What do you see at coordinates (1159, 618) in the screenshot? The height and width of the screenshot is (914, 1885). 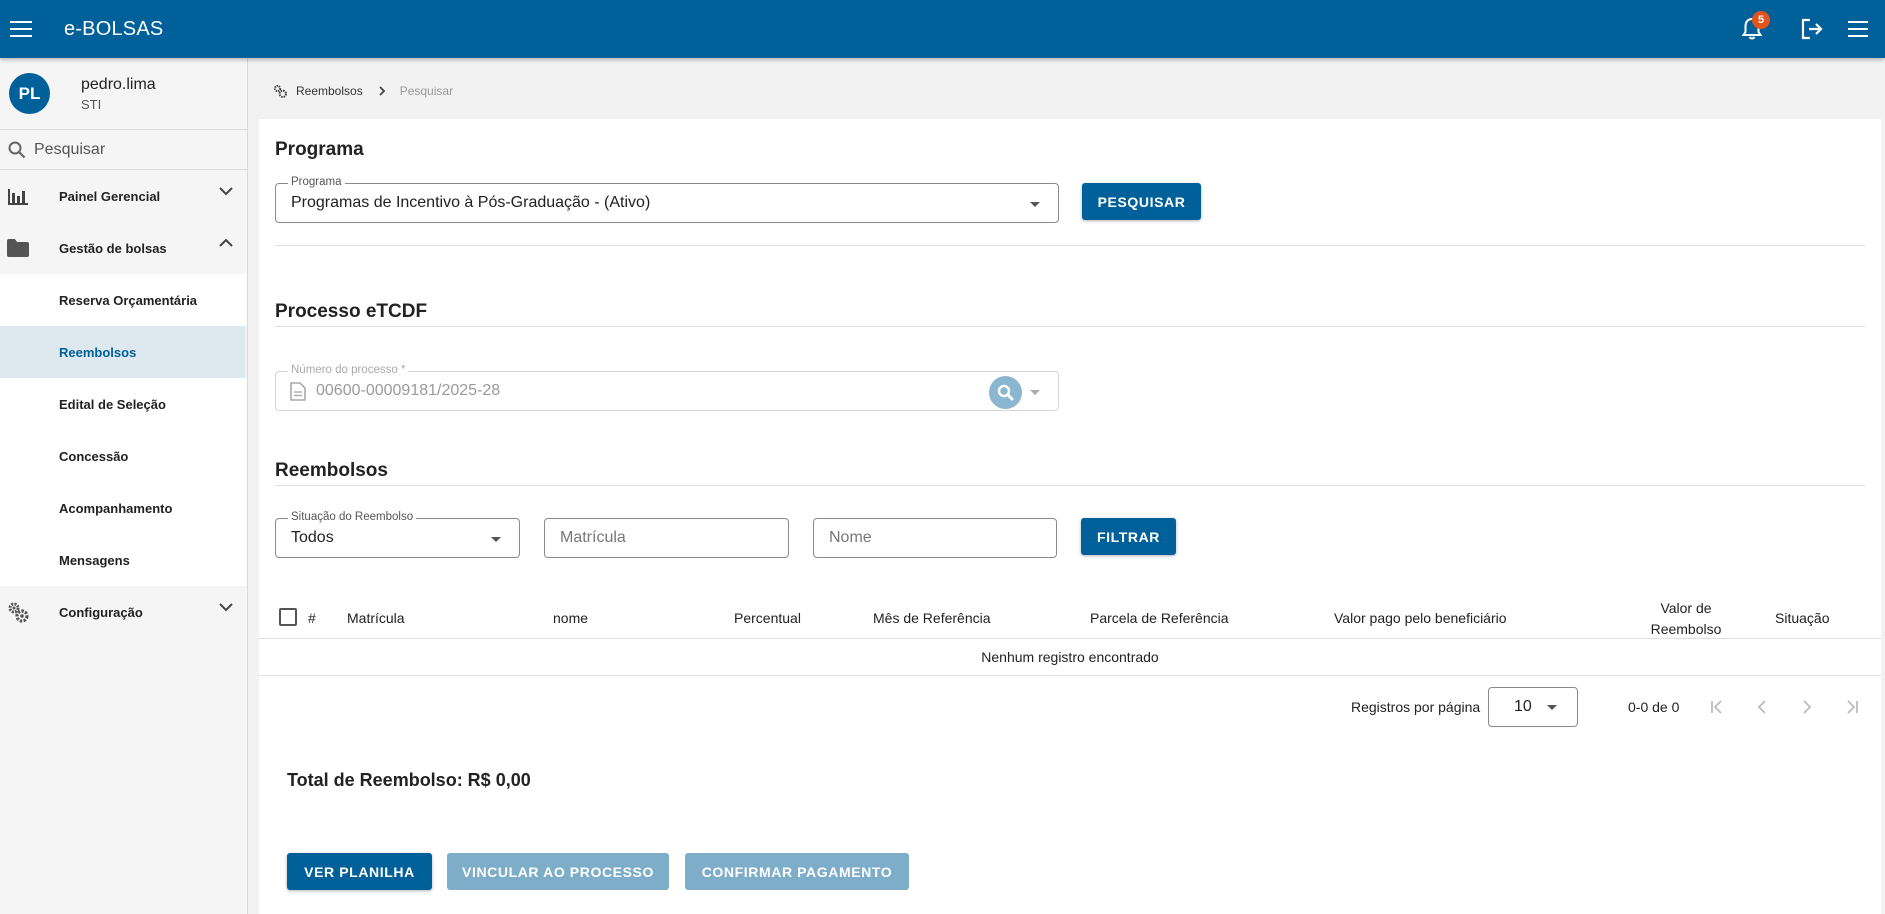 I see `column-header-parcela-referencia: Parcela de Referência` at bounding box center [1159, 618].